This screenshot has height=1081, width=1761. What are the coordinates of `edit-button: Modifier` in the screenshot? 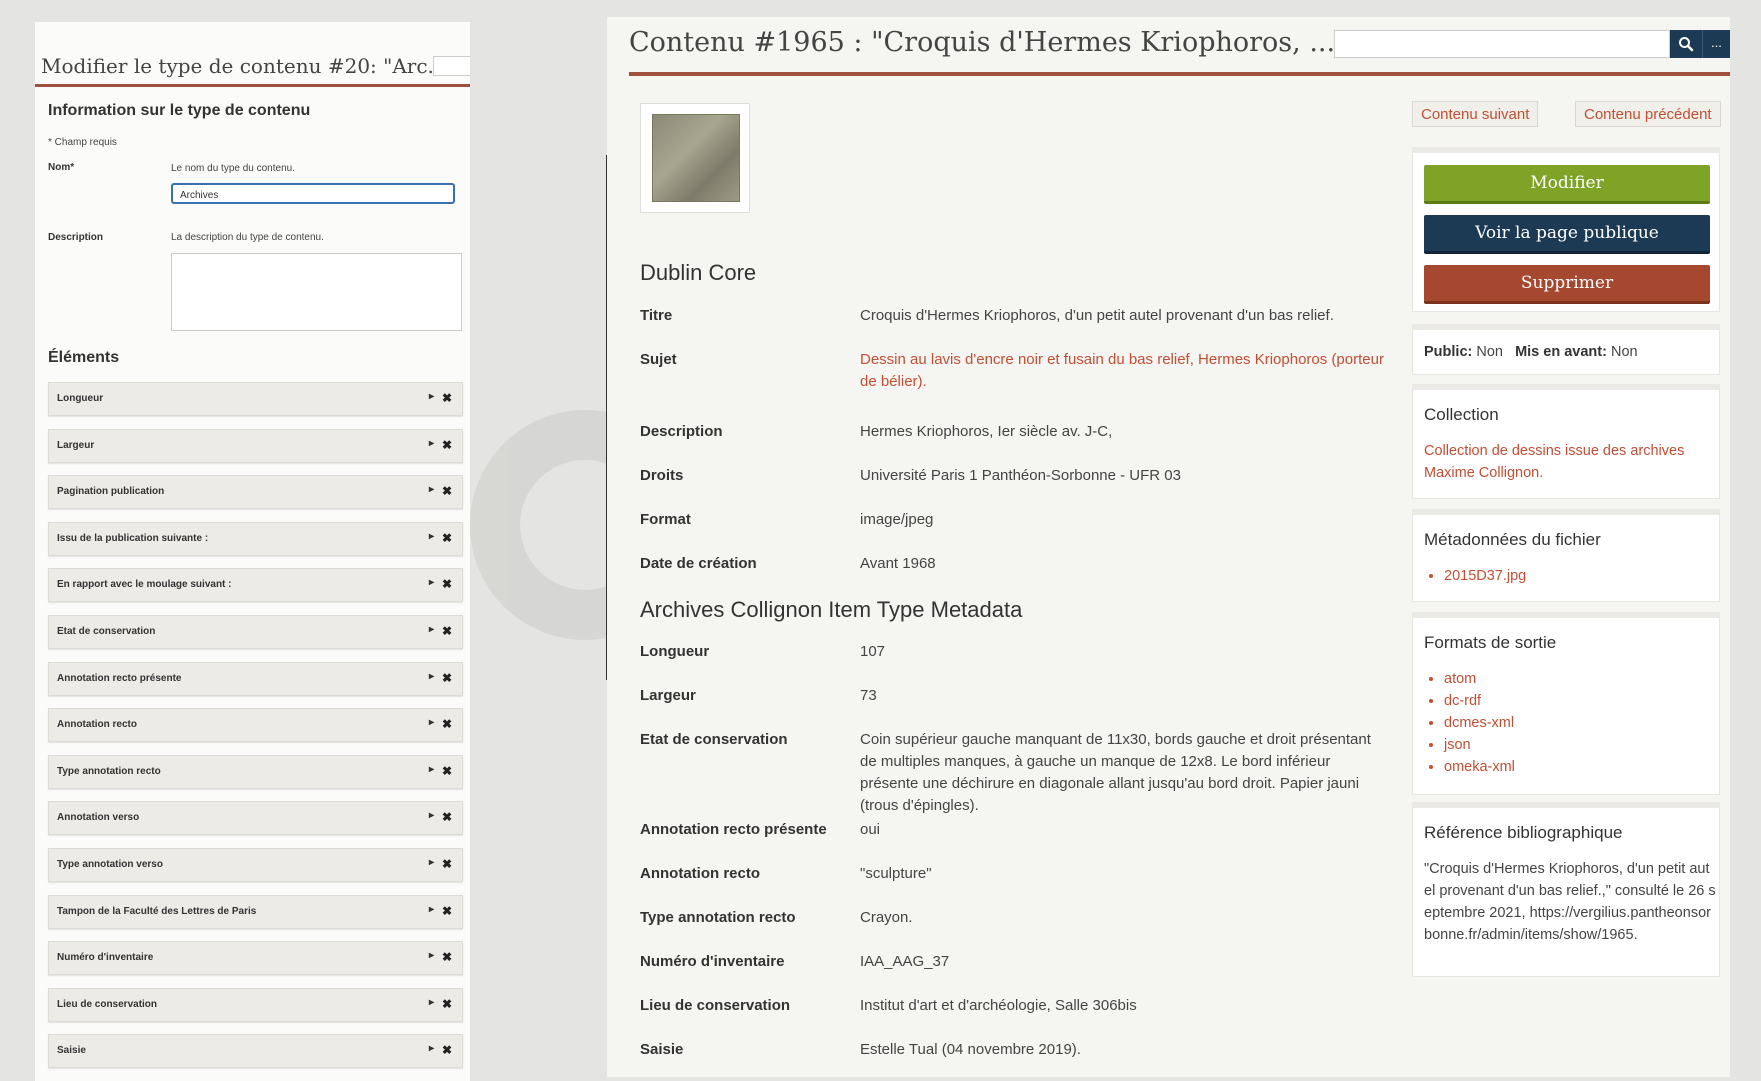 It's located at (1567, 184).